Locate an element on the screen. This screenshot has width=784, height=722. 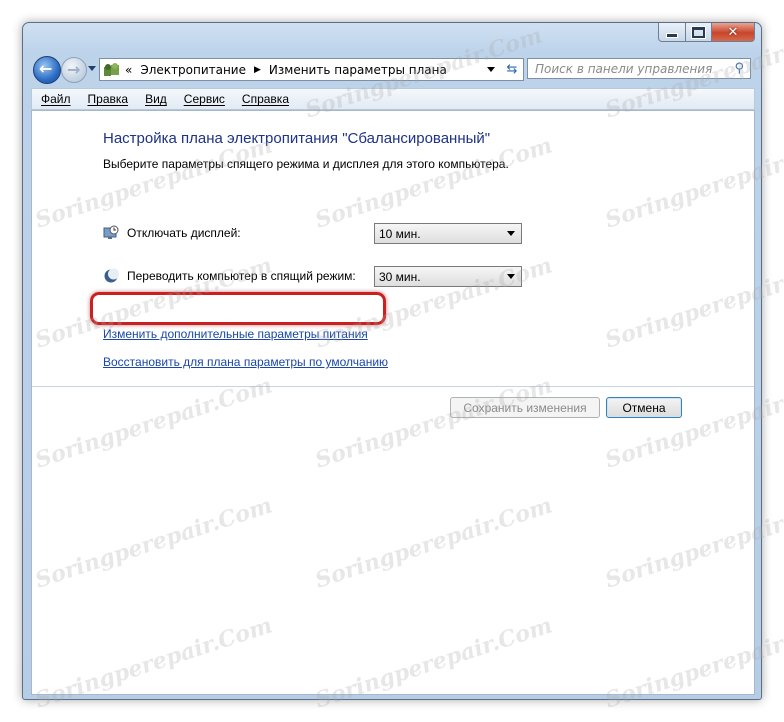
breadcrumb-edit-plan: Изменить параметры плана is located at coordinates (358, 70).